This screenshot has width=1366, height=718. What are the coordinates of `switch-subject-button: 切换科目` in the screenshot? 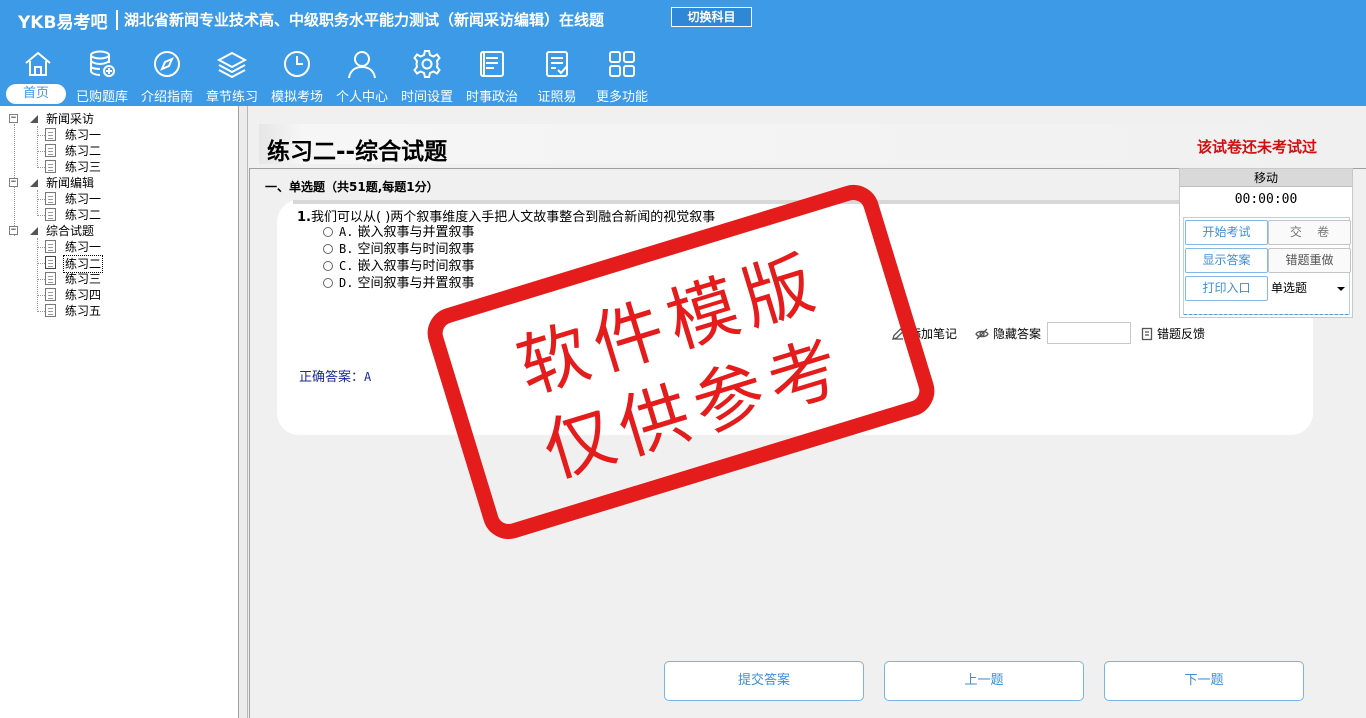 It's located at (711, 17).